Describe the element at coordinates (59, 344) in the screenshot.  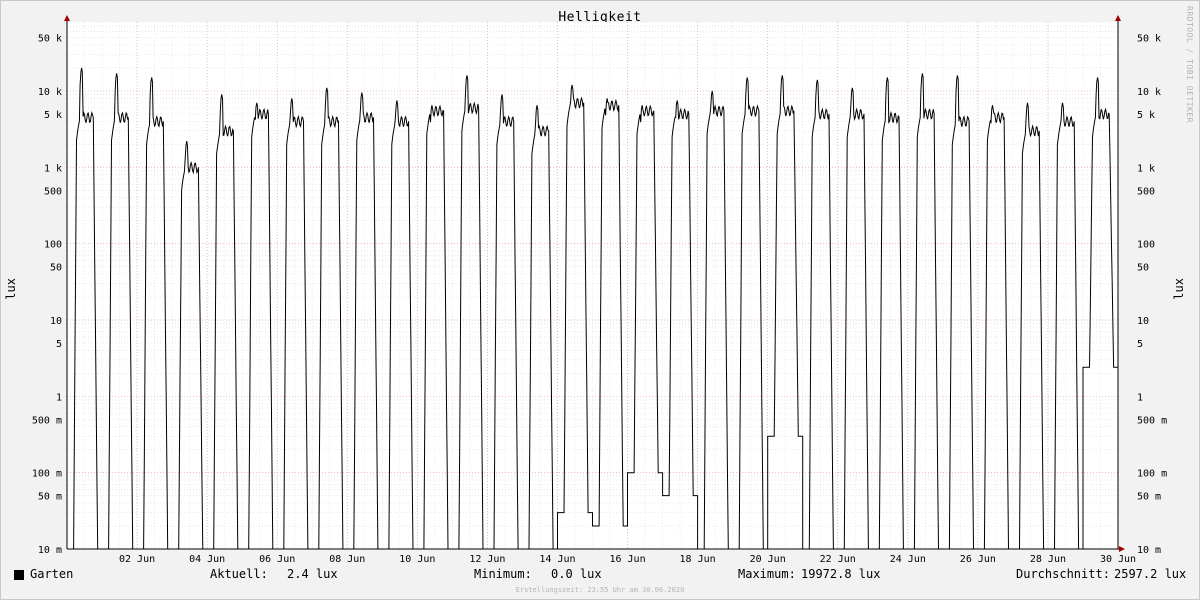
I see `y-tick-label-left: 5` at that location.